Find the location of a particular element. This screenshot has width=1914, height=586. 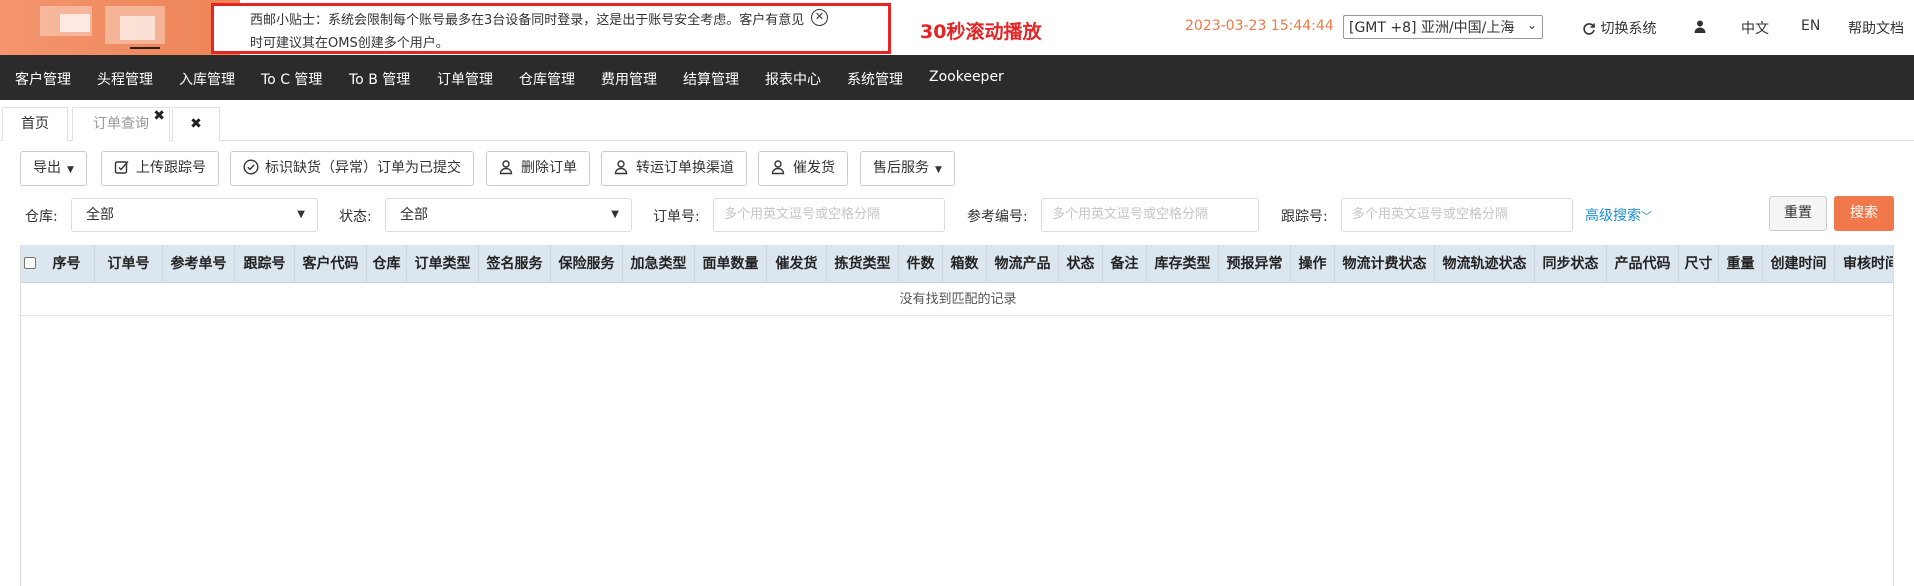

col-header: 参考单号 is located at coordinates (199, 264).